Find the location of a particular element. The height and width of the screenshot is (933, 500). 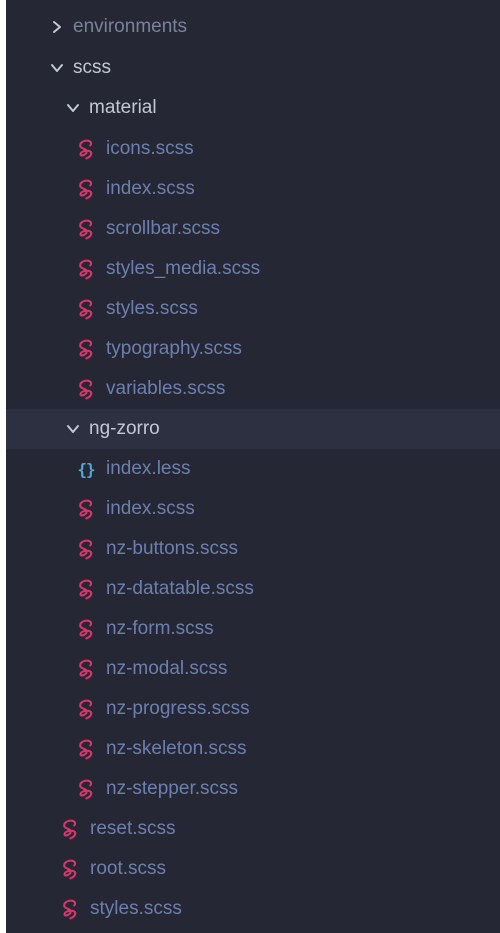

tree-file-label: nz-modal.scss is located at coordinates (167, 668).